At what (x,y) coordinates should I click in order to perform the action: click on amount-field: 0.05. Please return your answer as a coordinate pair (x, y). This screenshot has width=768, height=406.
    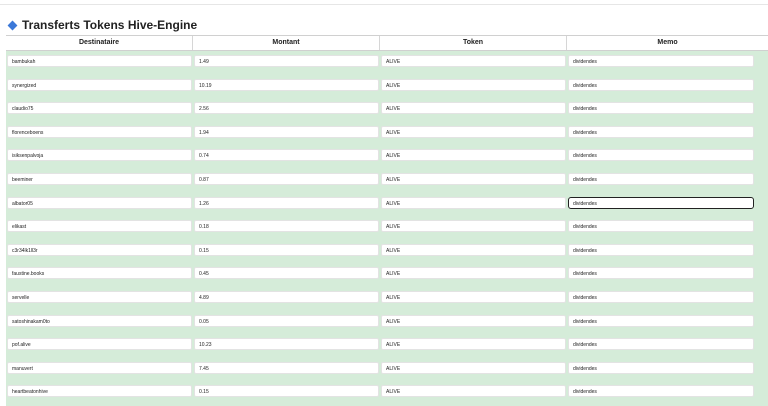
    Looking at the image, I should click on (286, 320).